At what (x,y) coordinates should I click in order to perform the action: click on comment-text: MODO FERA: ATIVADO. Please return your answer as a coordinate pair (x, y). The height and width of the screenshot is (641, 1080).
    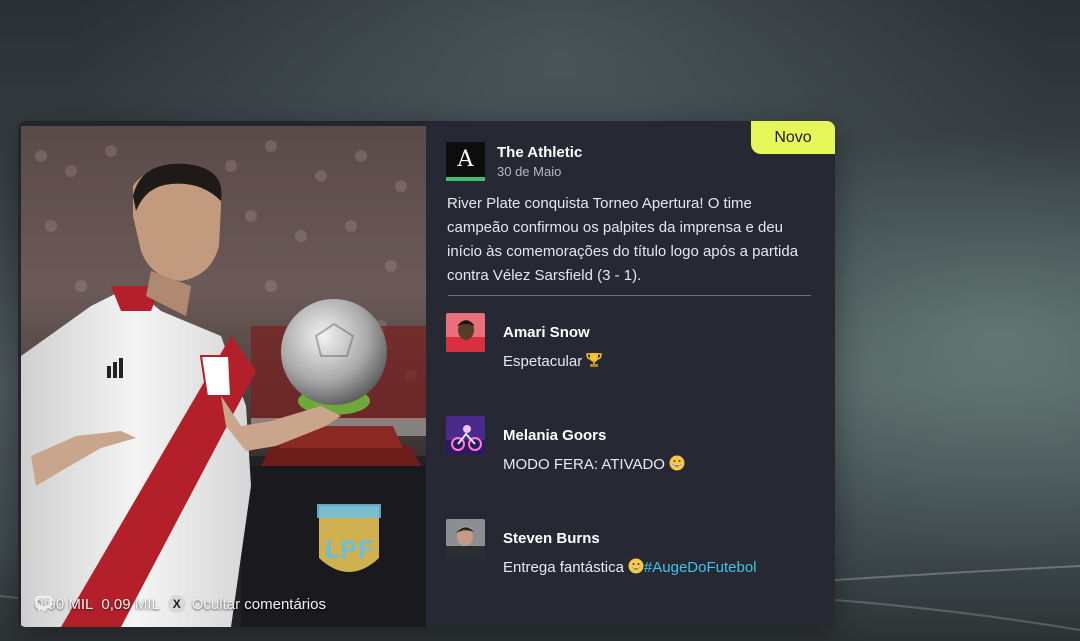
    Looking at the image, I should click on (594, 464).